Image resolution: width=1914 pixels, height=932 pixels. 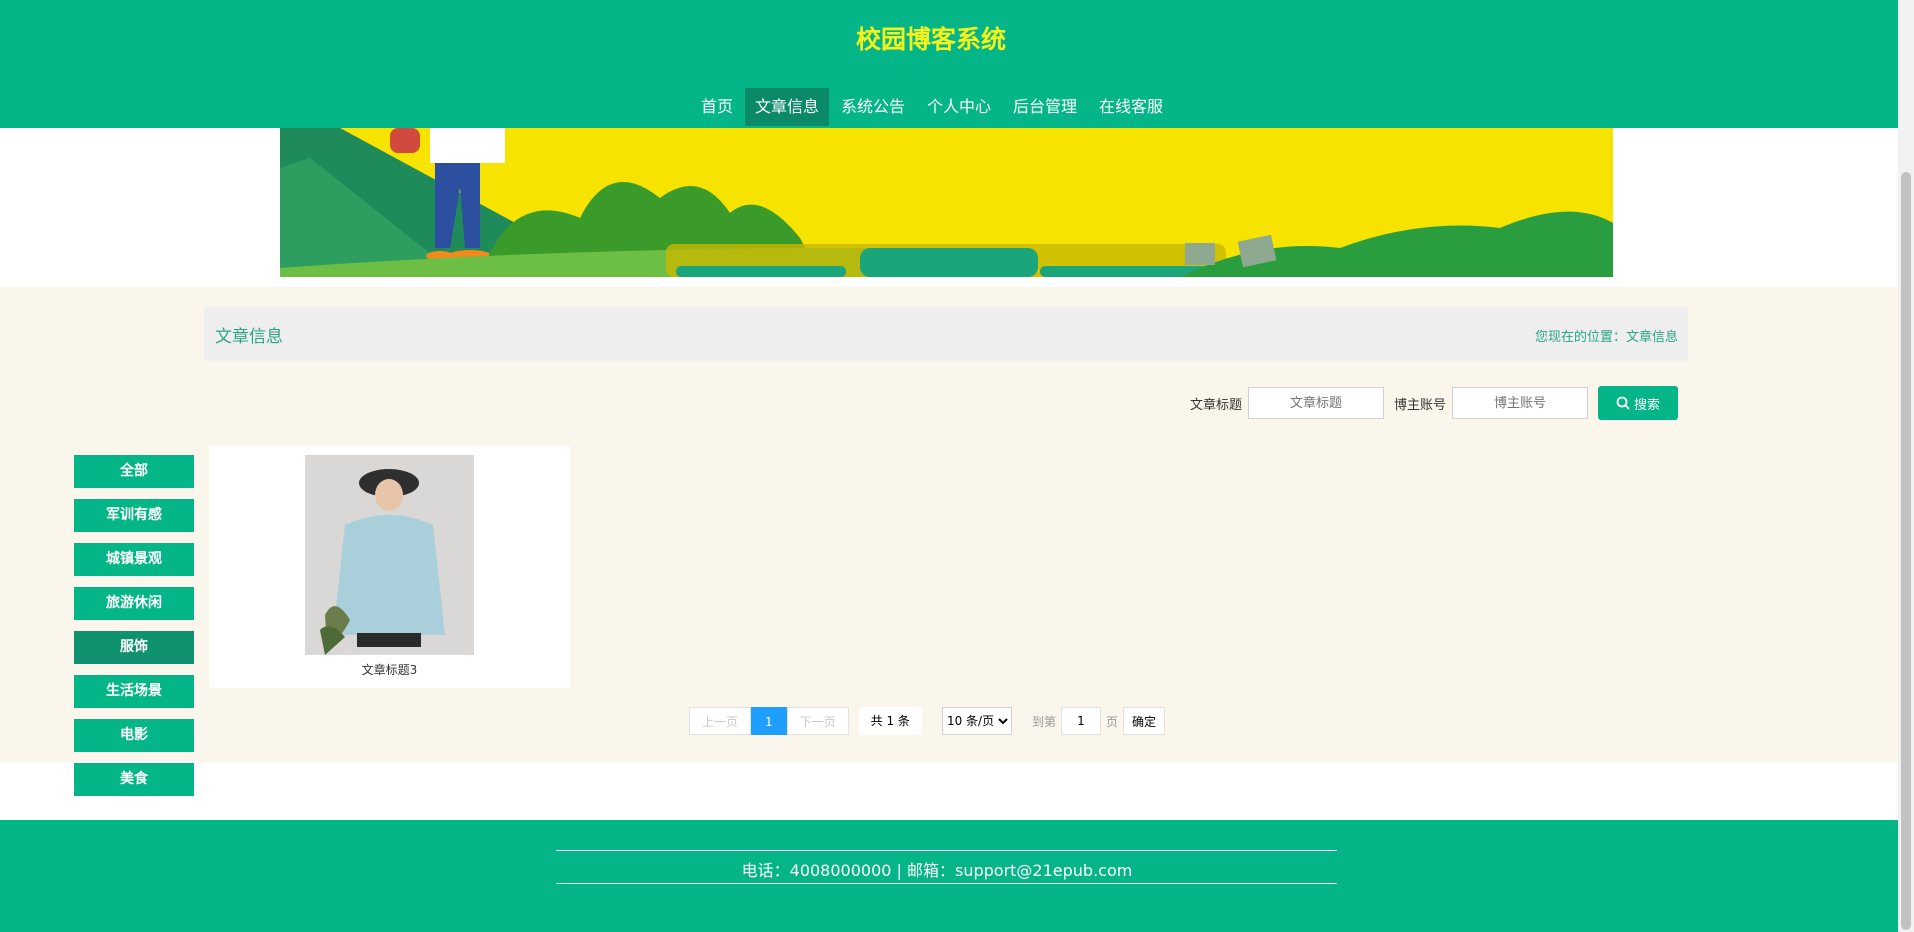 I want to click on article-photo, so click(x=389, y=555).